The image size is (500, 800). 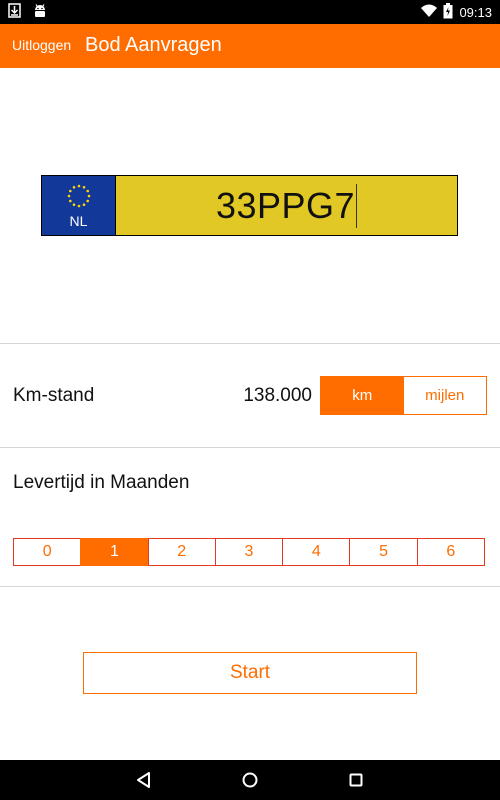 I want to click on unit-toggle: km mijlen, so click(x=403, y=395).